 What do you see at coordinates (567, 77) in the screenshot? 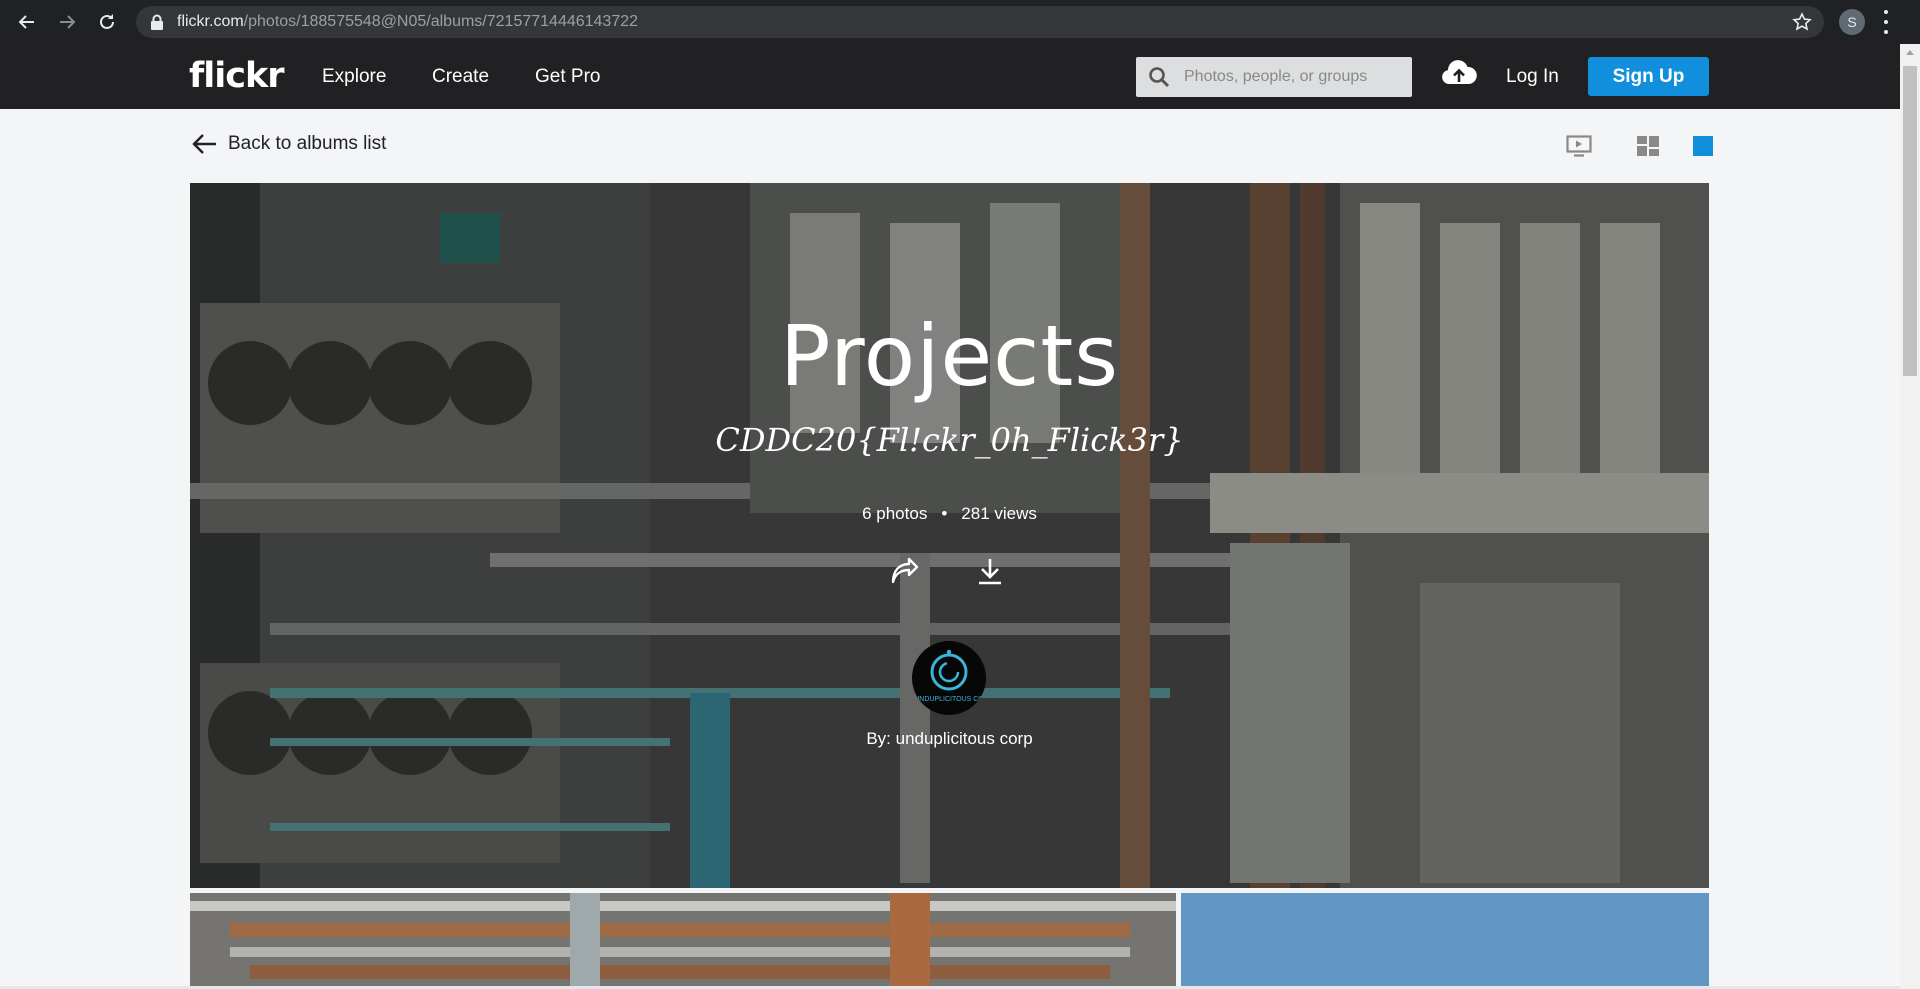
I see `nav-get-pro: Get Pro` at bounding box center [567, 77].